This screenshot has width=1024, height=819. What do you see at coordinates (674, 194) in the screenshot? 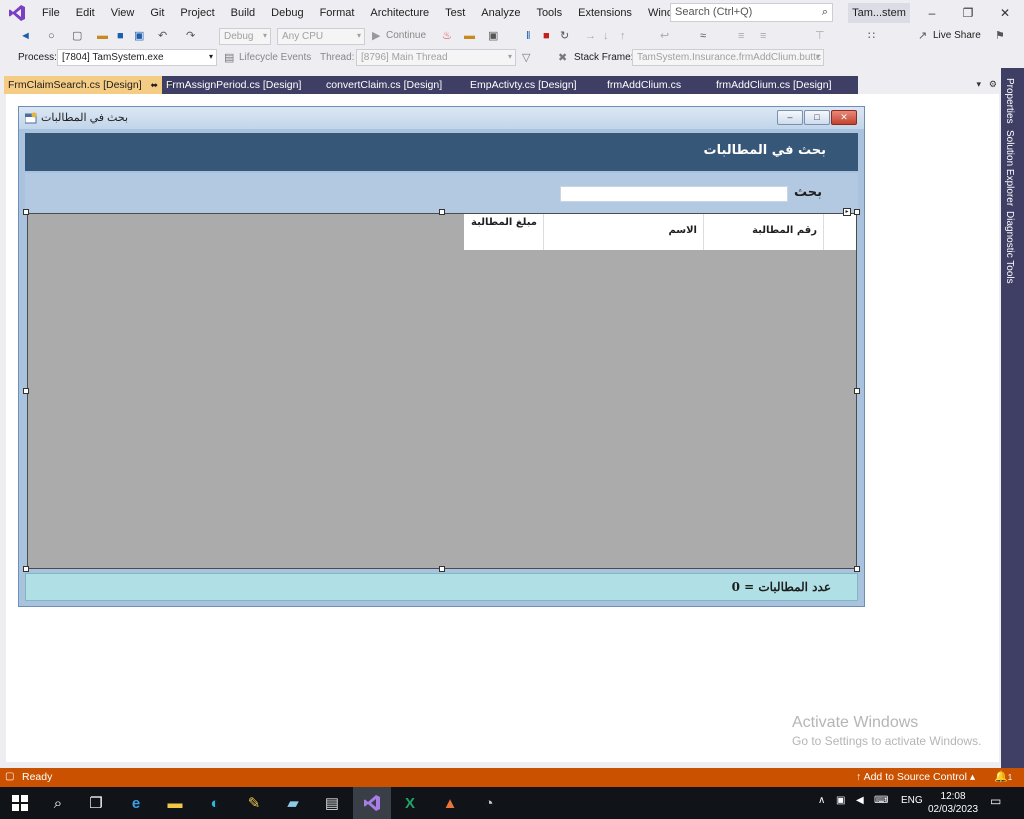
I see `claim-search-input` at bounding box center [674, 194].